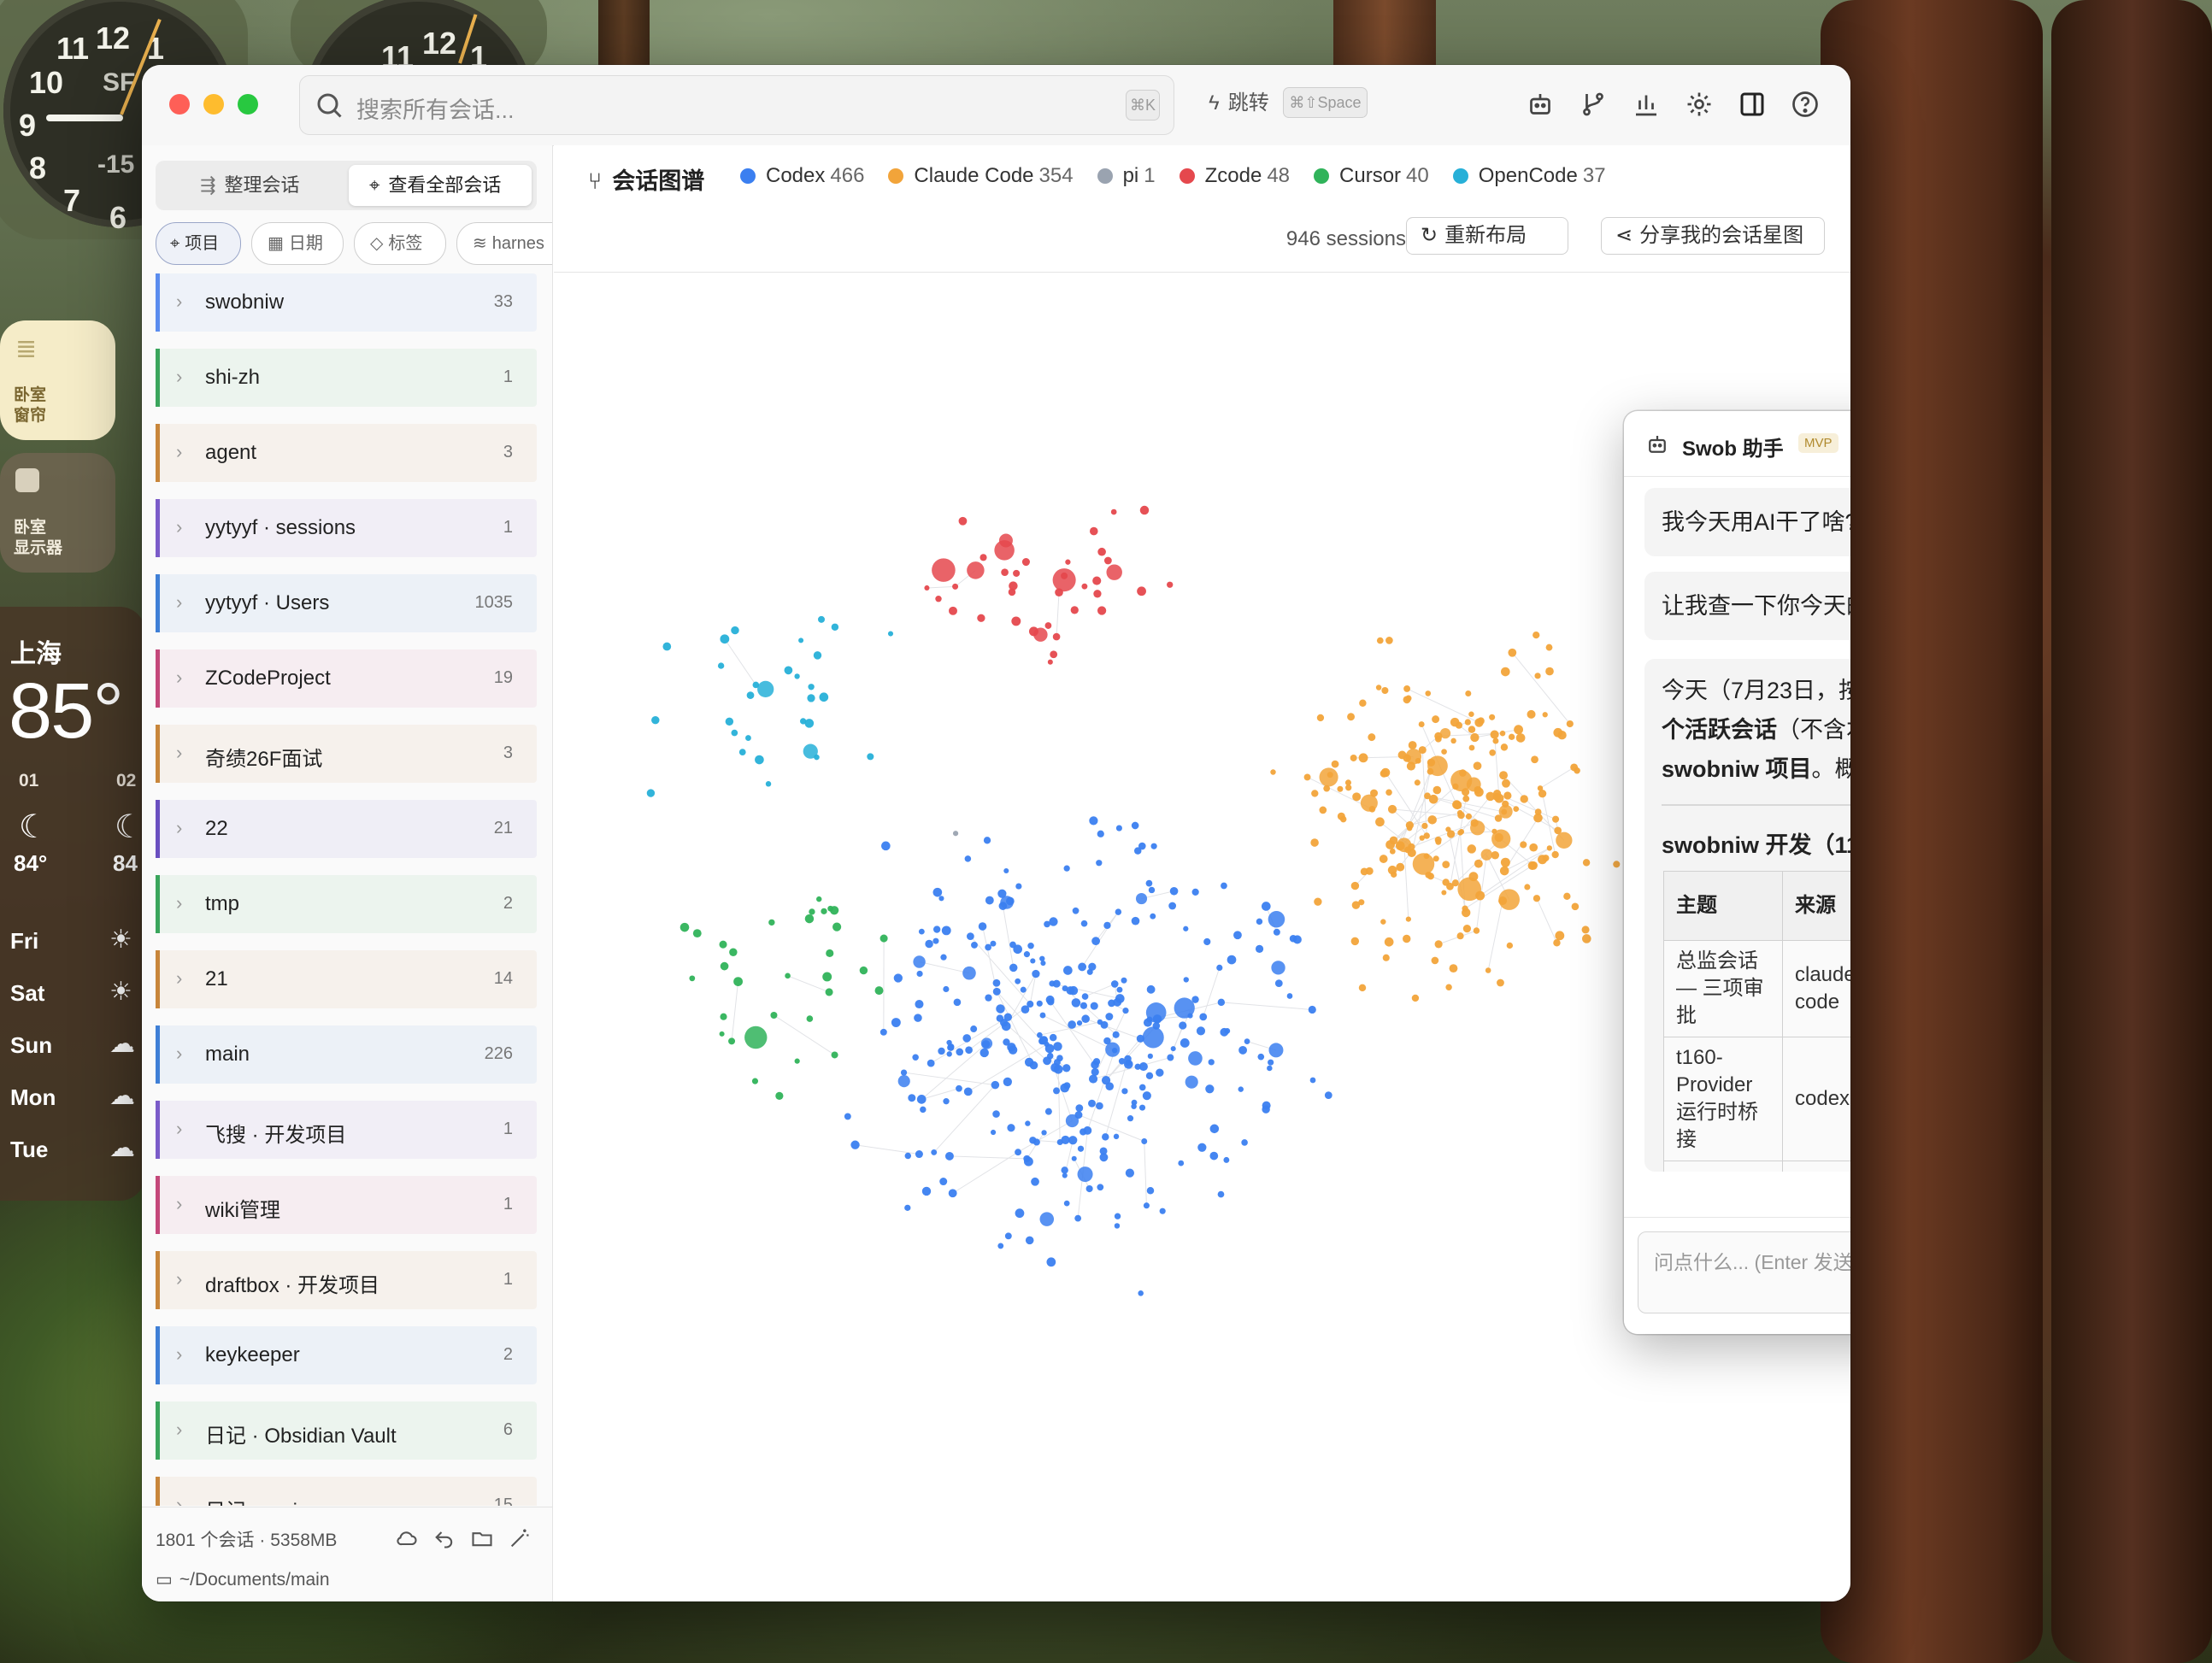  What do you see at coordinates (346, 603) in the screenshot?
I see `project-row: › yytyyf · Users 1035` at bounding box center [346, 603].